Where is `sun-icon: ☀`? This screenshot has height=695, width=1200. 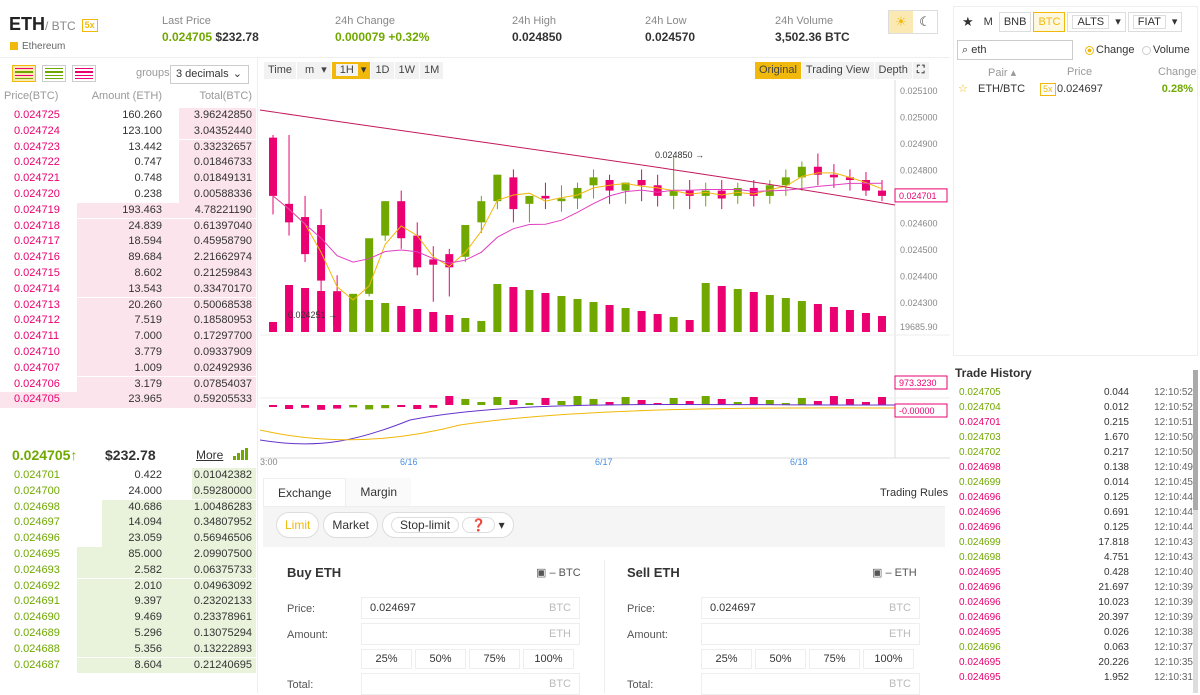
sun-icon: ☀ is located at coordinates (901, 22).